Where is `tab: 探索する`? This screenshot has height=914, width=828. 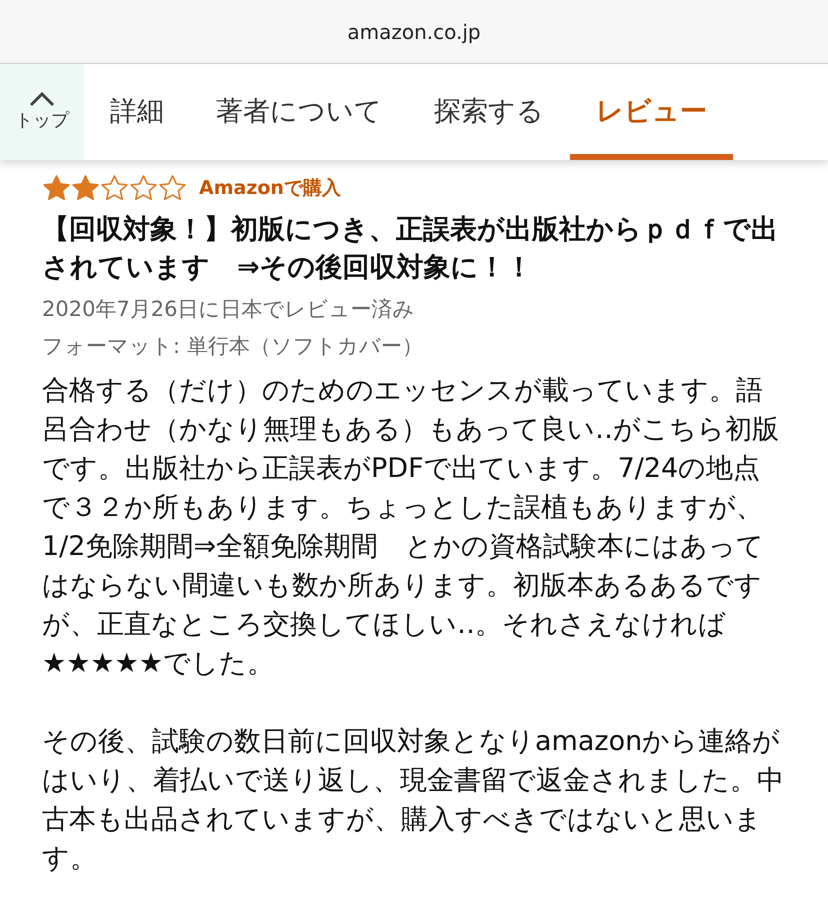
tab: 探索する is located at coordinates (489, 112).